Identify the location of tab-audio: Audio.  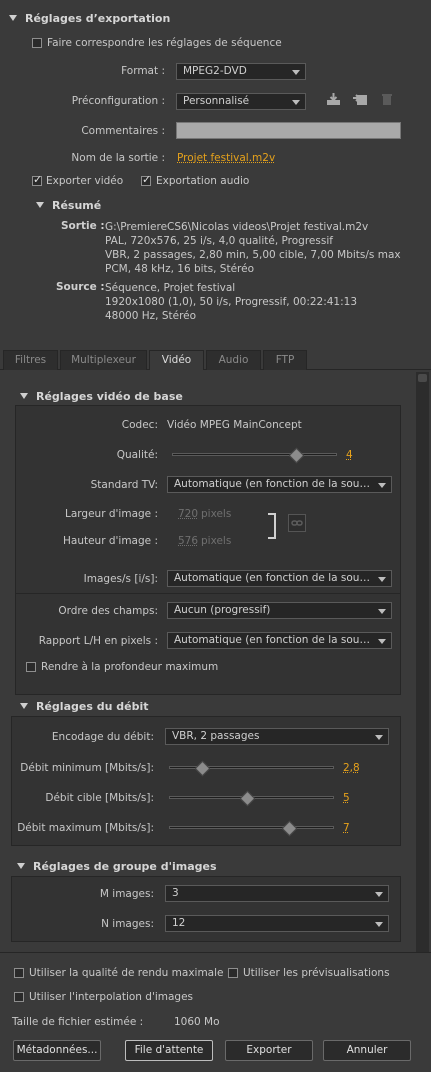
(233, 360).